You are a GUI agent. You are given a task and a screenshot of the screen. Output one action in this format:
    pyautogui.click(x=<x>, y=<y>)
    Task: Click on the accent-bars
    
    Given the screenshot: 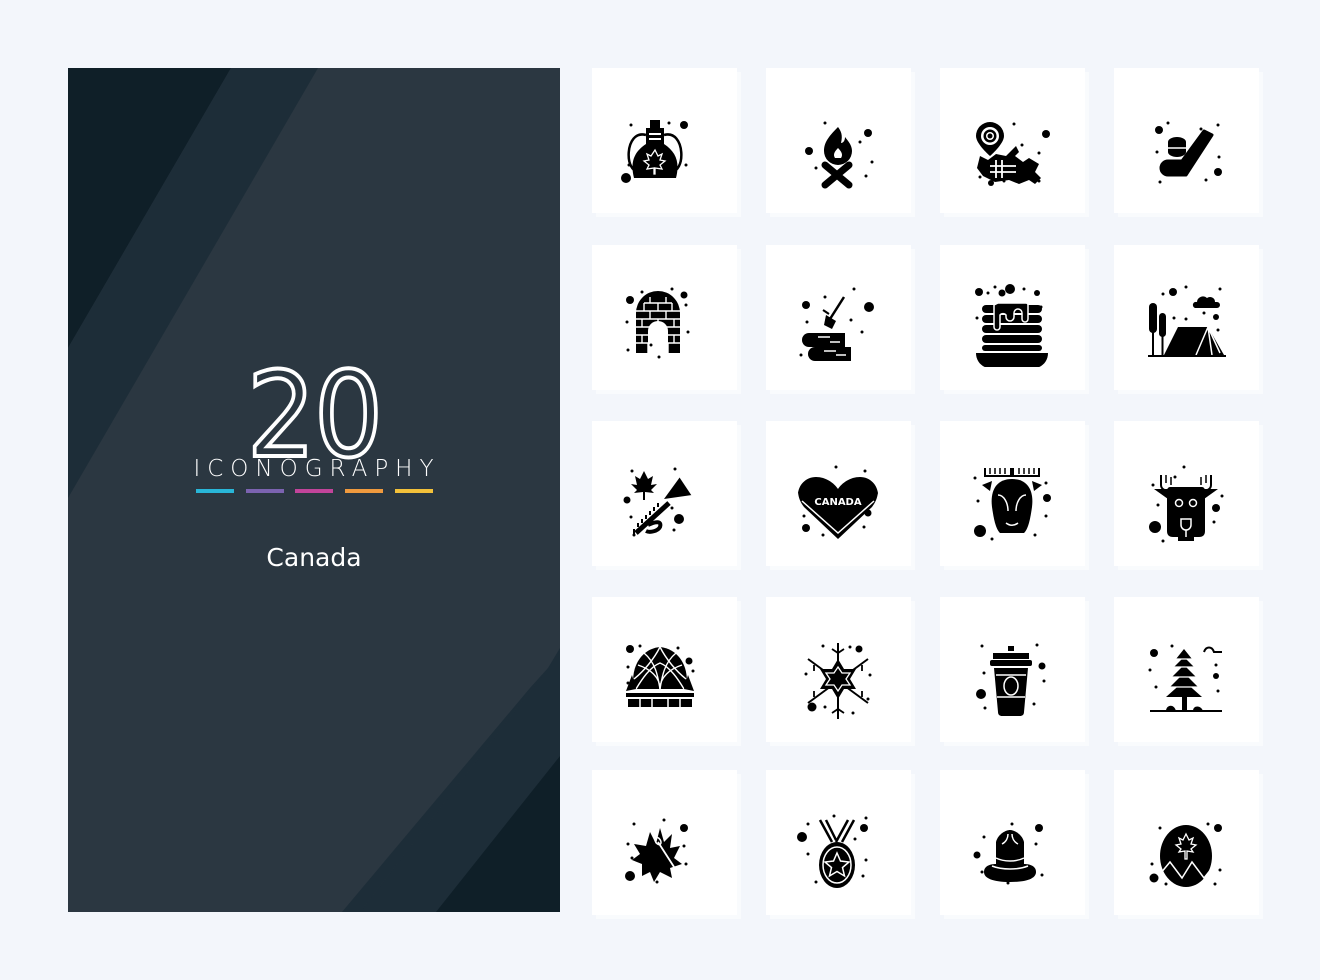 What is the action you would take?
    pyautogui.click(x=316, y=491)
    